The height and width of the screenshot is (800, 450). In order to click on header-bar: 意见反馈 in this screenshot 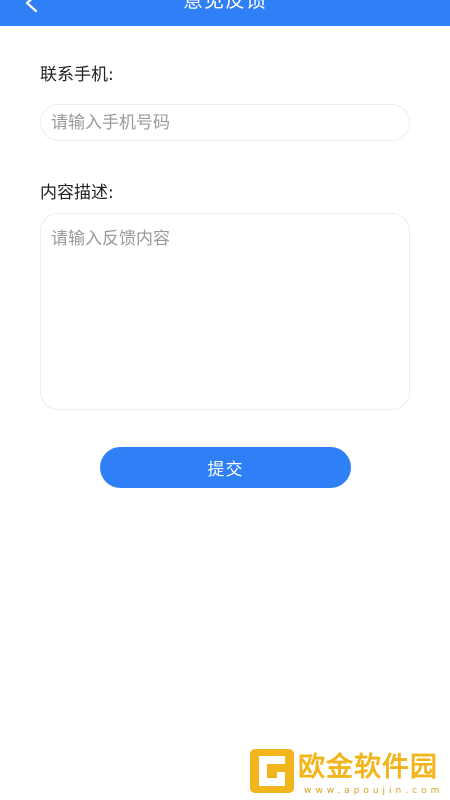, I will do `click(225, 13)`.